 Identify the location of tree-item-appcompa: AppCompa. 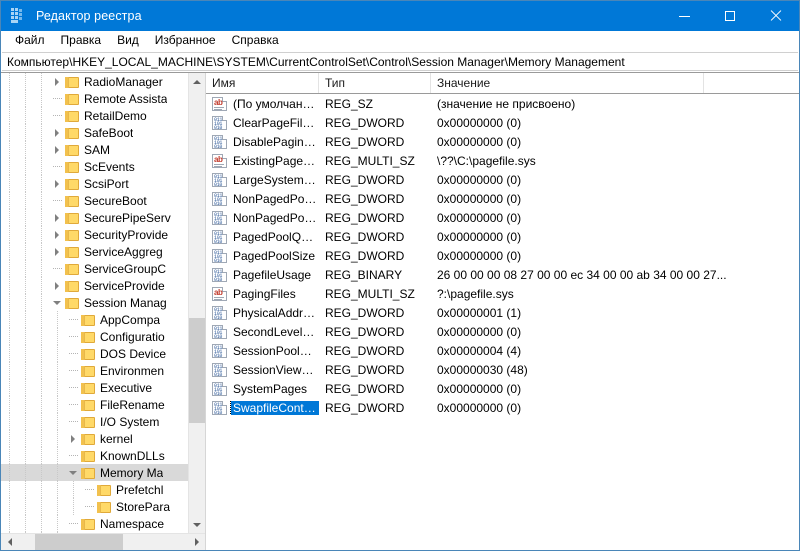
(94, 319).